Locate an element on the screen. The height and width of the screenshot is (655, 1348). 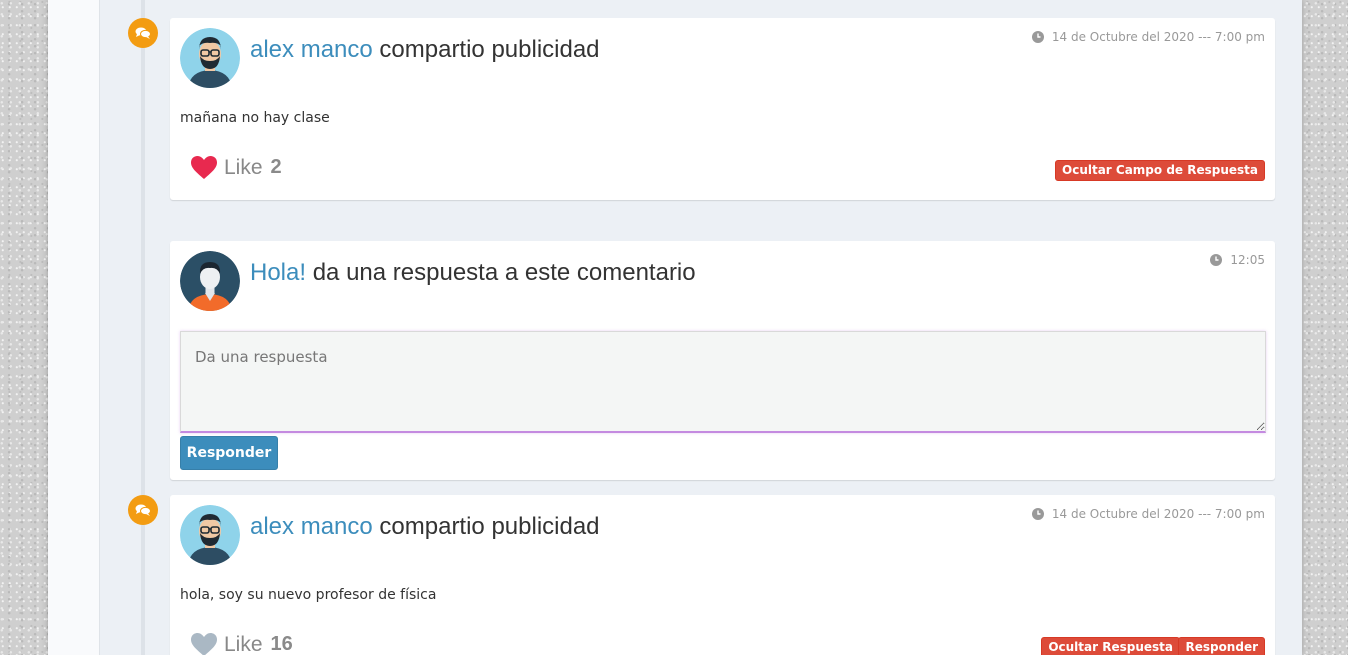
left-strip is located at coordinates (74, 327).